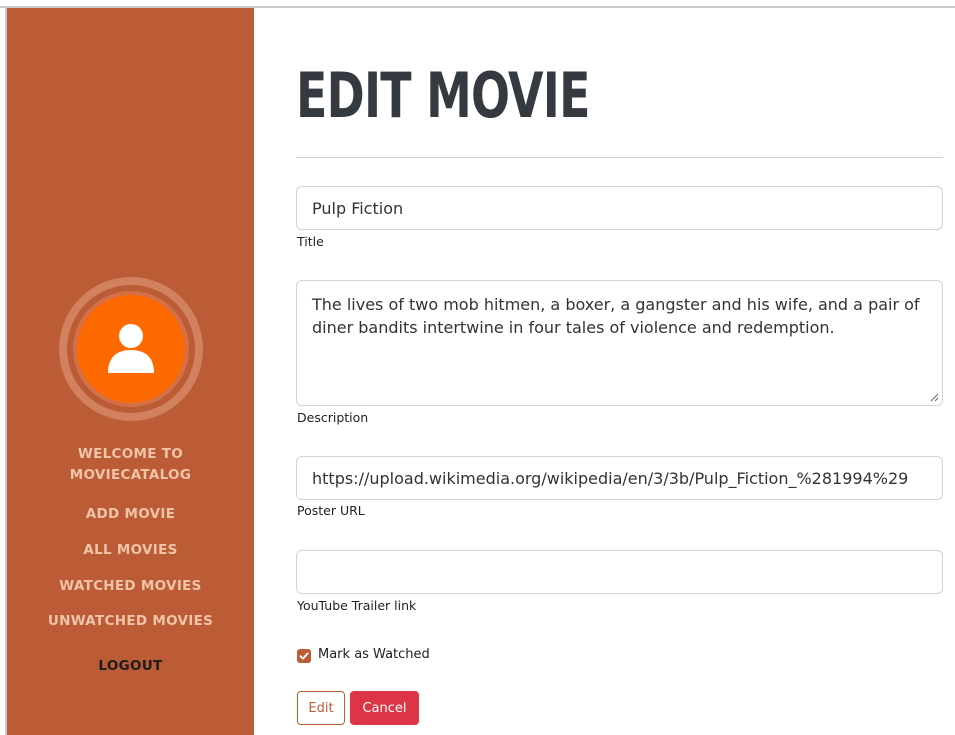 Image resolution: width=955 pixels, height=735 pixels. I want to click on avatar, so click(131, 349).